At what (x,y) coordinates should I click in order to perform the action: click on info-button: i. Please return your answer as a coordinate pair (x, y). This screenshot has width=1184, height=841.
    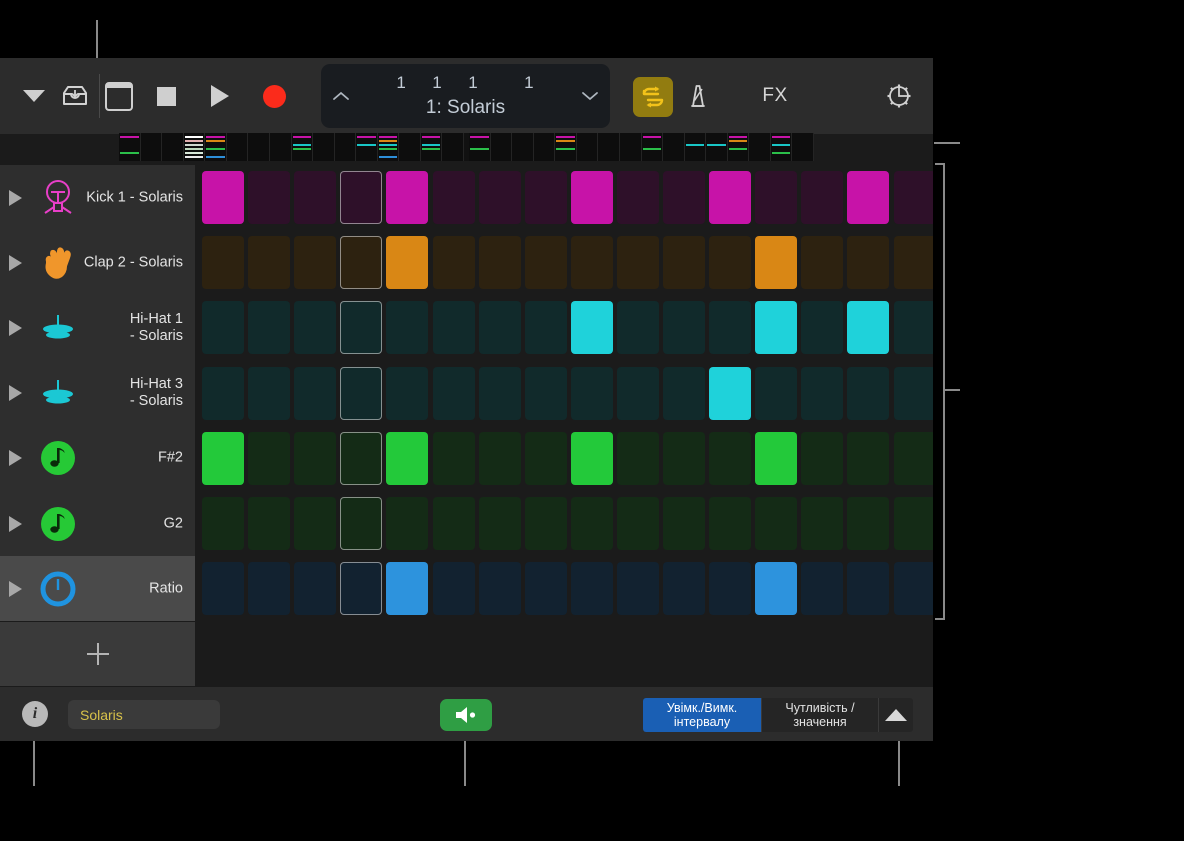
    Looking at the image, I should click on (35, 714).